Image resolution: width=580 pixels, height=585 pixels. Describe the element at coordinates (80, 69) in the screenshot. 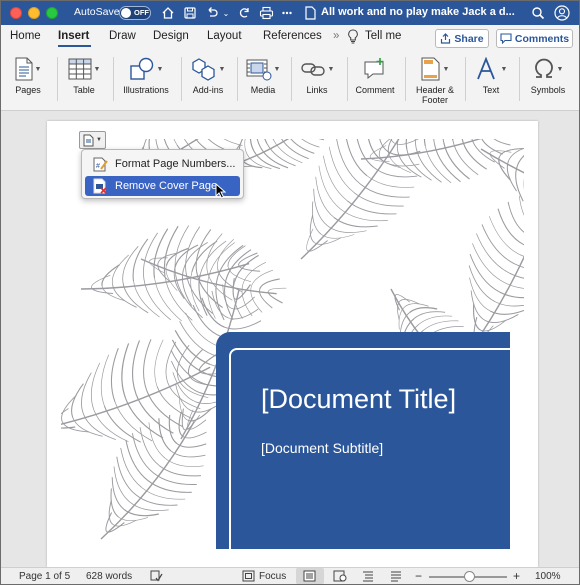

I see `table-icon` at that location.